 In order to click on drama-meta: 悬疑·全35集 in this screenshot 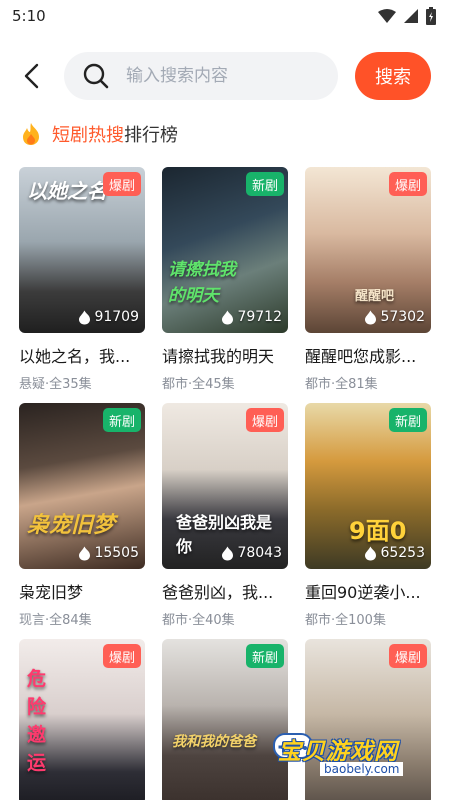, I will do `click(55, 384)`.